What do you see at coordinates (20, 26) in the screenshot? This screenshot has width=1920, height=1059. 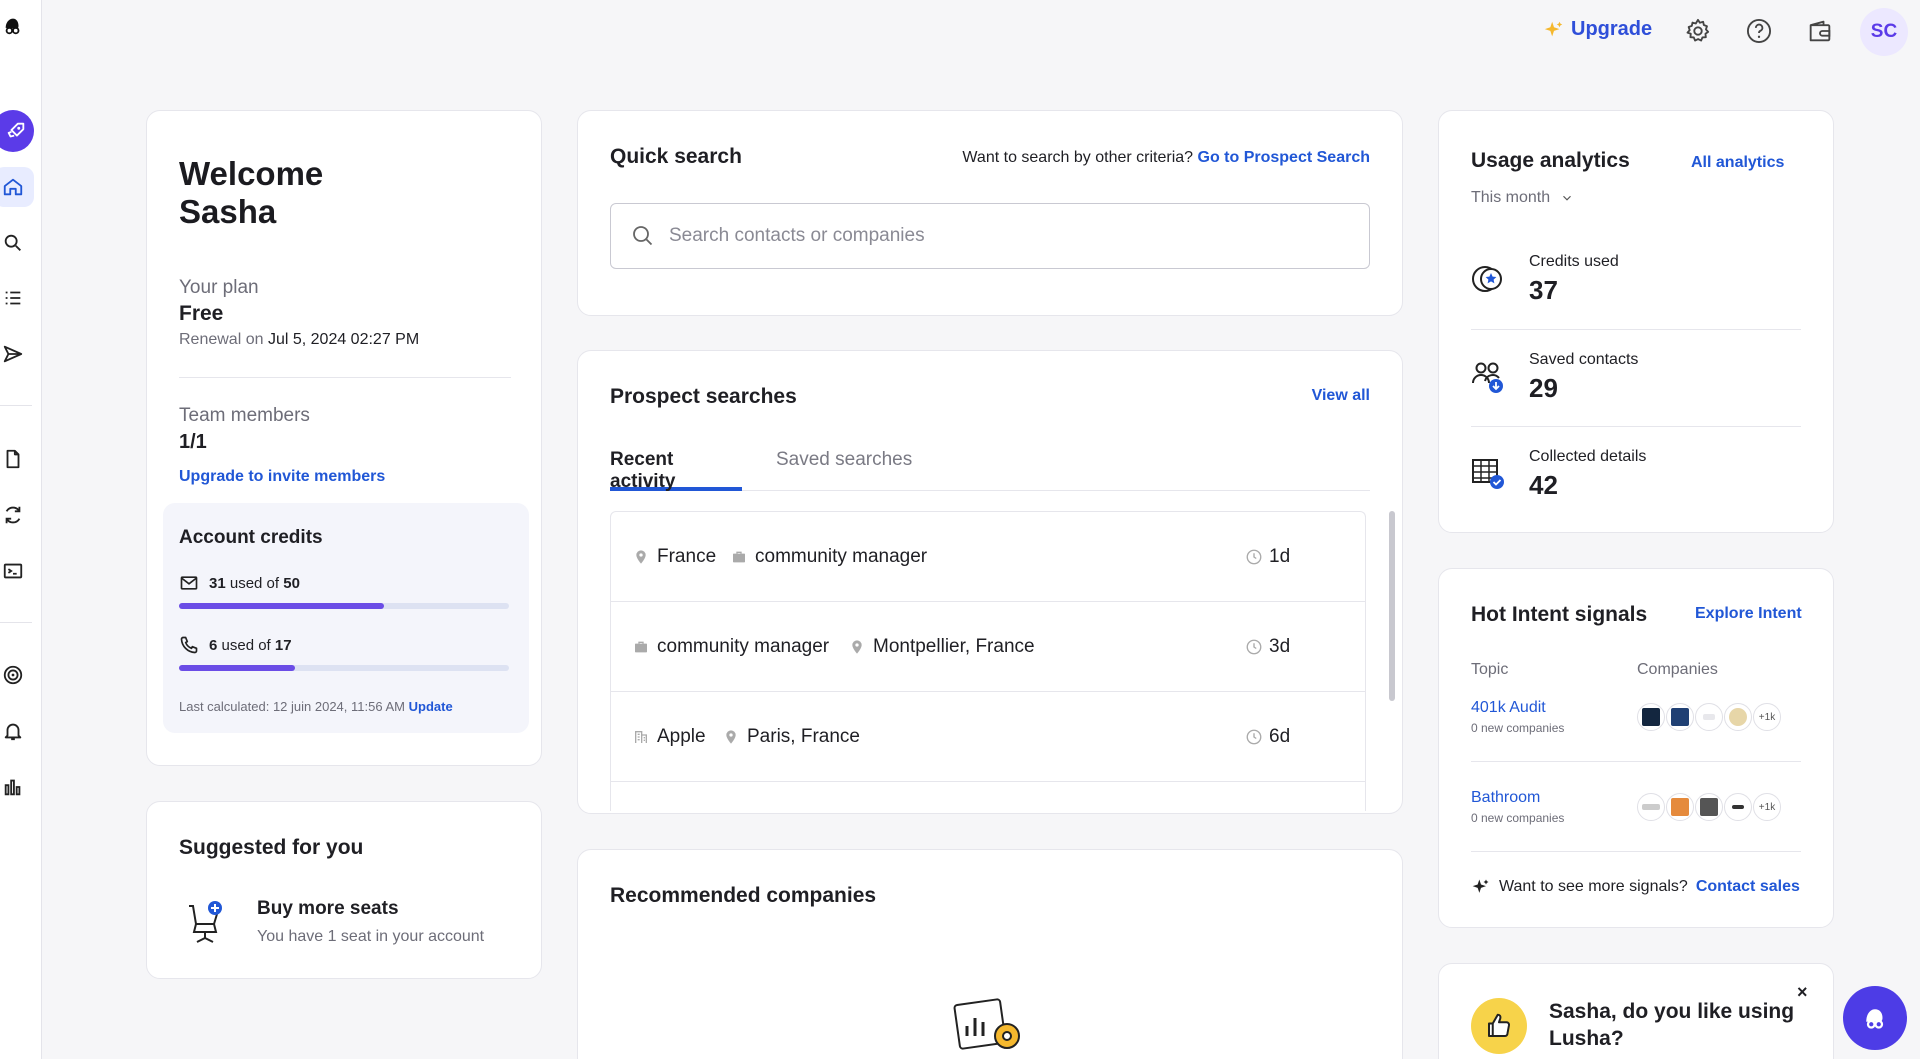 I see `lusha-logo` at bounding box center [20, 26].